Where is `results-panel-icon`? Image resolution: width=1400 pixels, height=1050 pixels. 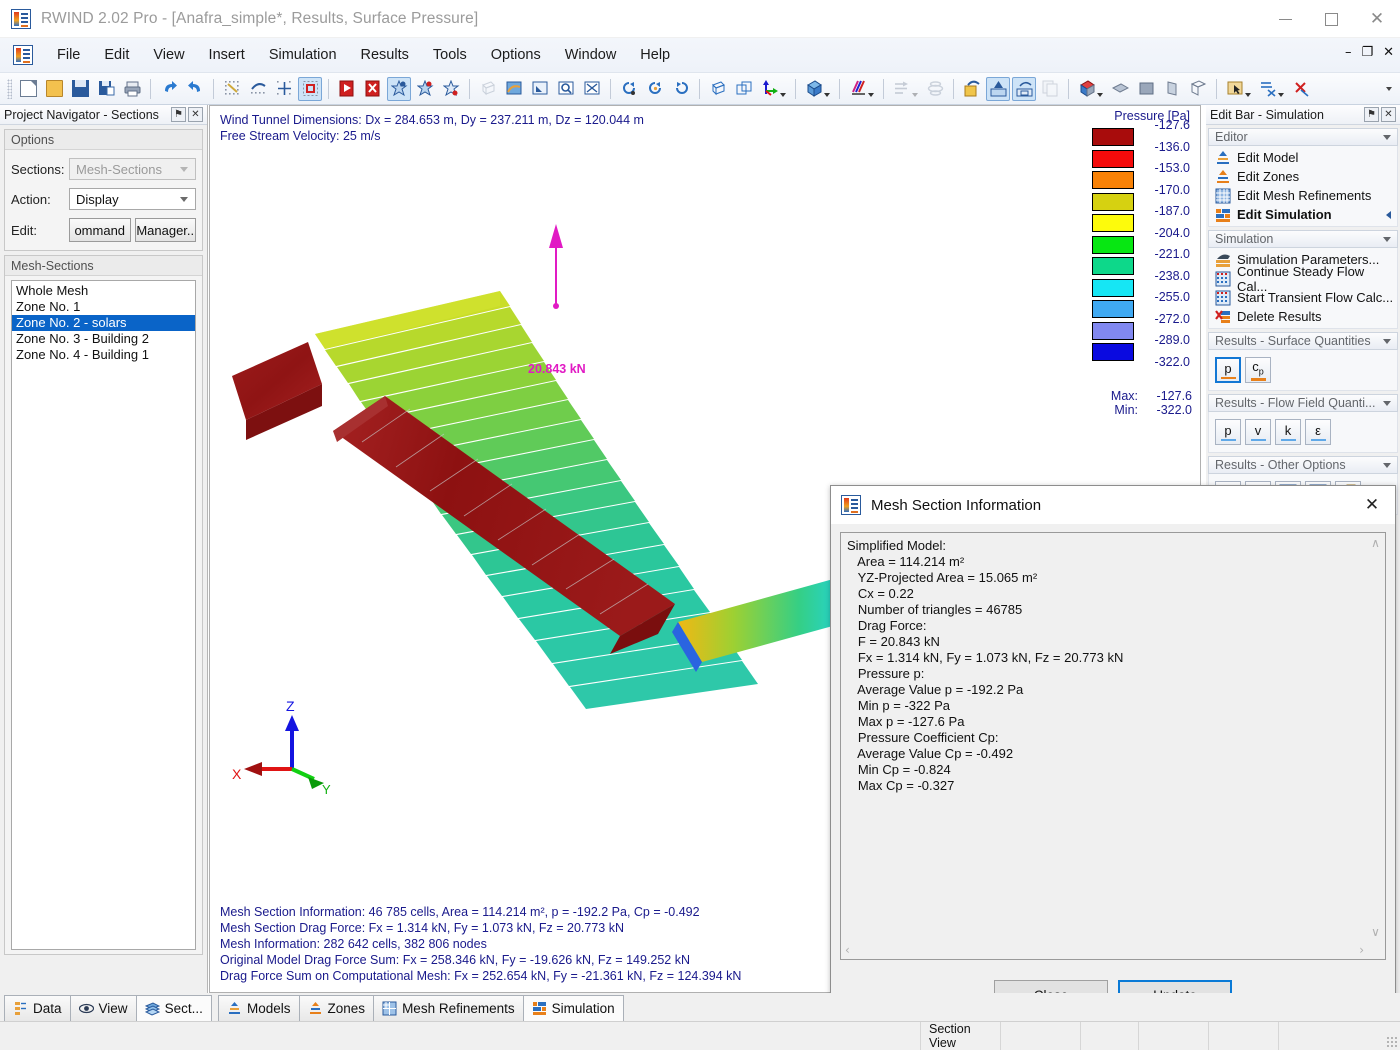
results-panel-icon is located at coordinates (972, 89).